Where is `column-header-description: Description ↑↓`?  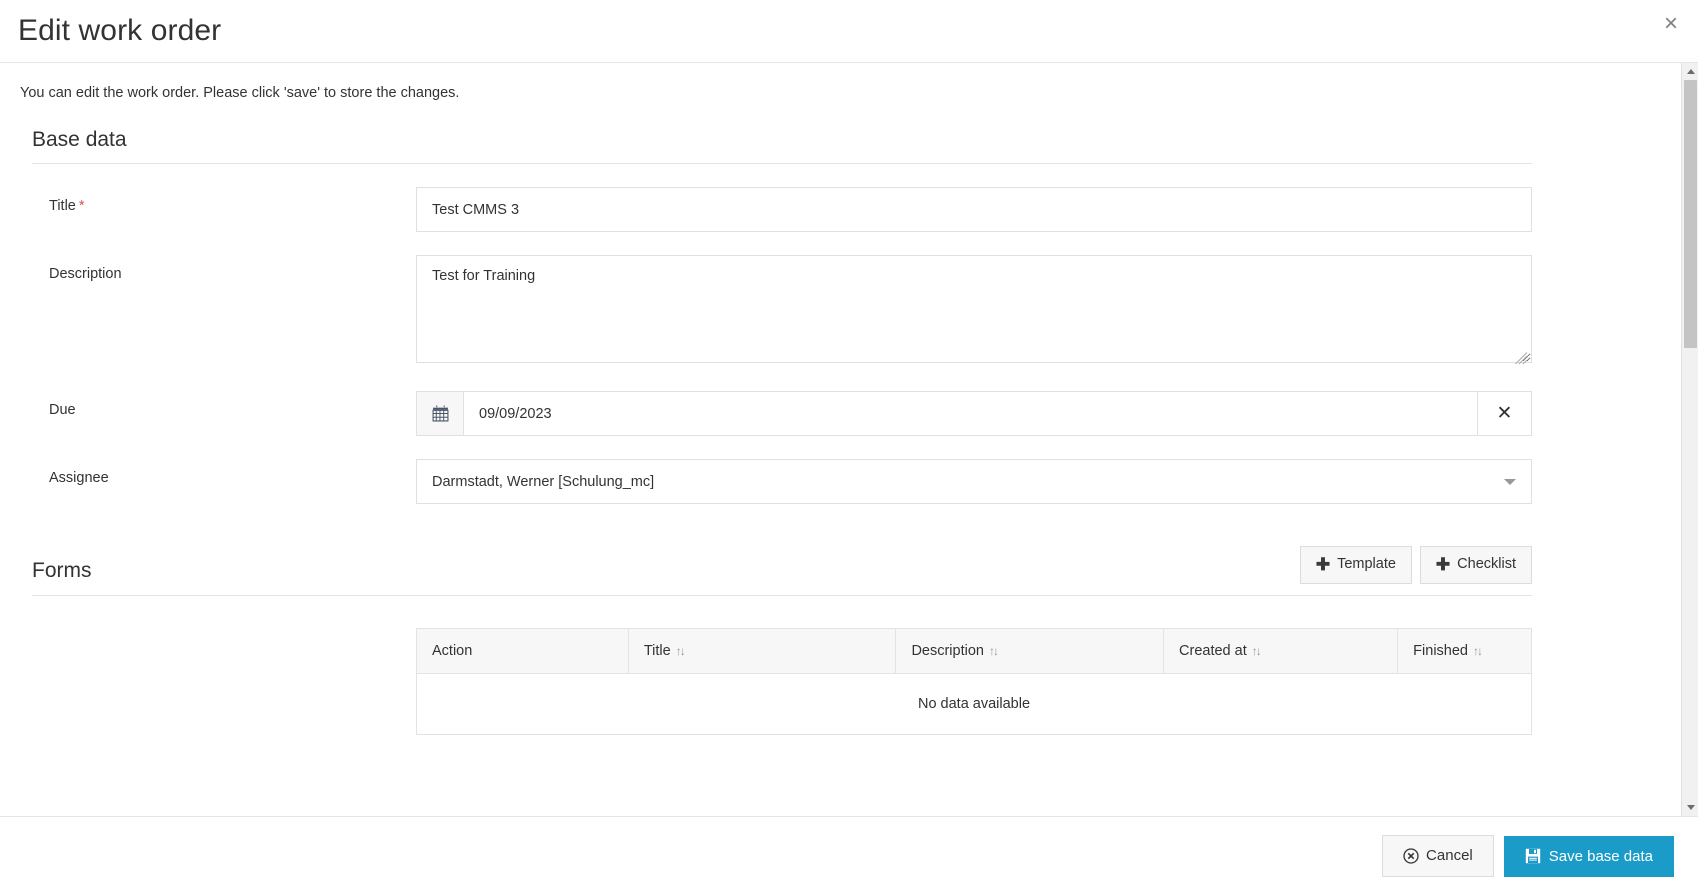
column-header-description: Description ↑↓ is located at coordinates (1030, 650).